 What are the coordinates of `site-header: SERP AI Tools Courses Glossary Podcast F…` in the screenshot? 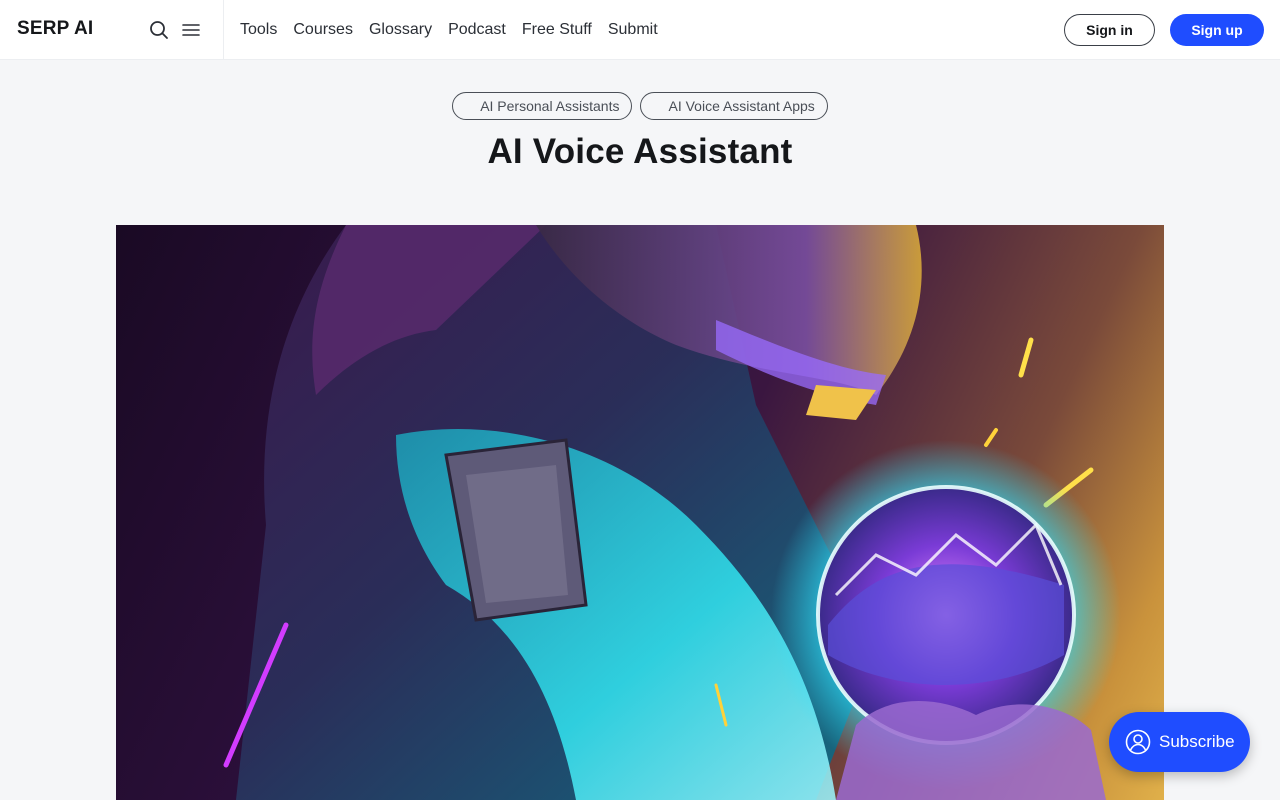 It's located at (640, 30).